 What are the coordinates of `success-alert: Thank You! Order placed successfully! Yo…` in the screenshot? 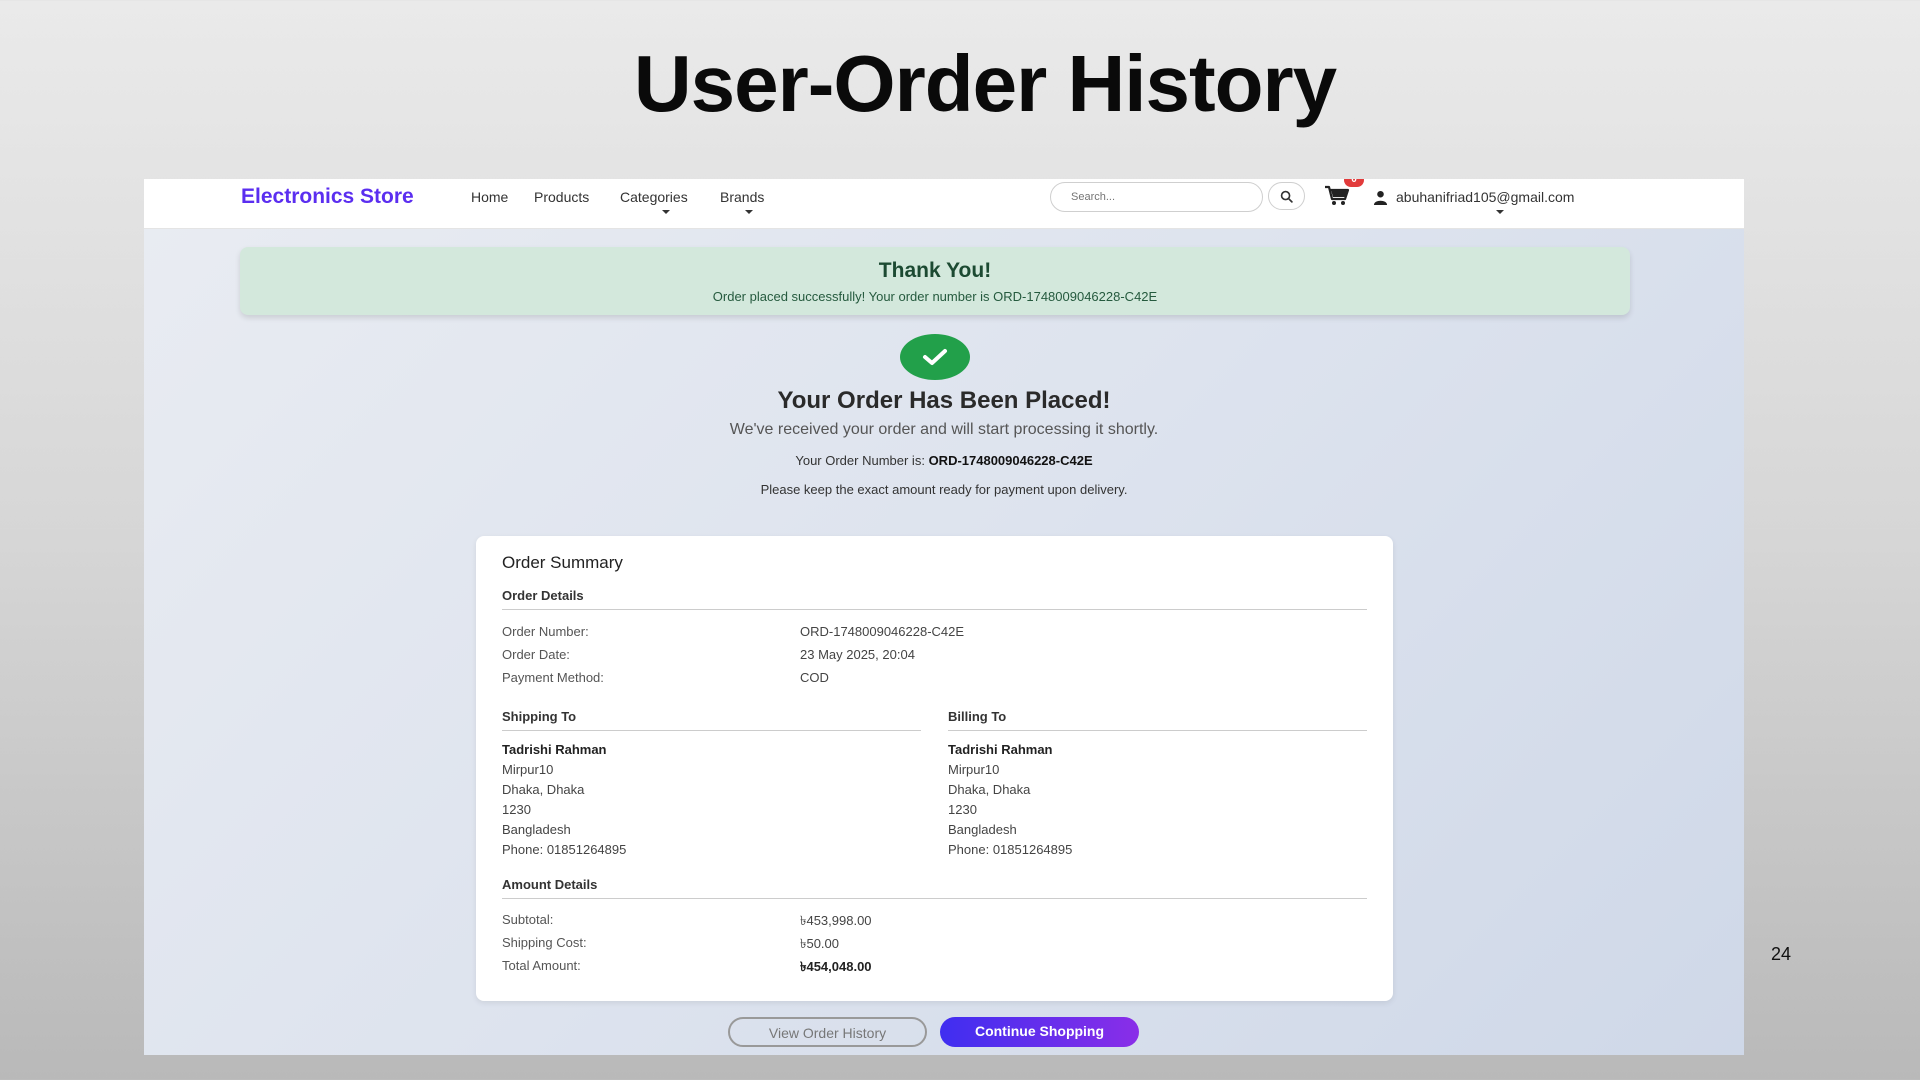 It's located at (935, 281).